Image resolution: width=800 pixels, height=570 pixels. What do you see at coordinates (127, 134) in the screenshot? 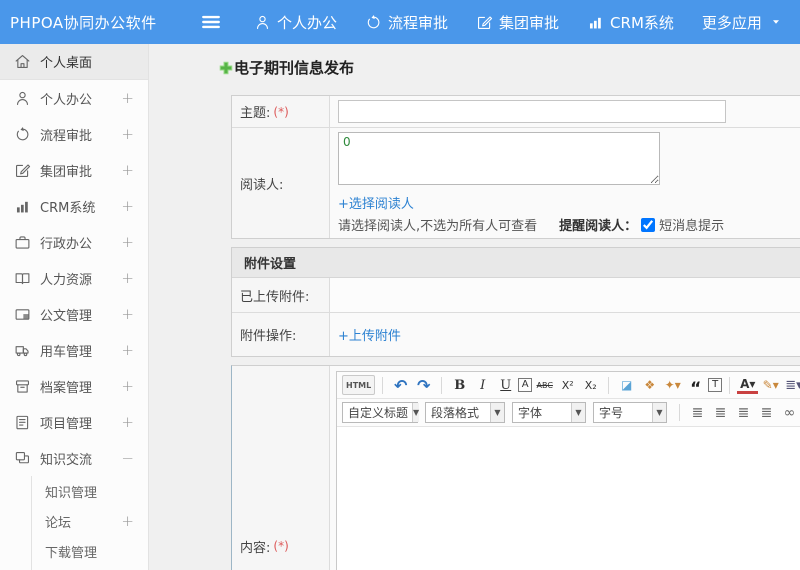
I see `sidebar-item-workflow-approval-toggle: +` at bounding box center [127, 134].